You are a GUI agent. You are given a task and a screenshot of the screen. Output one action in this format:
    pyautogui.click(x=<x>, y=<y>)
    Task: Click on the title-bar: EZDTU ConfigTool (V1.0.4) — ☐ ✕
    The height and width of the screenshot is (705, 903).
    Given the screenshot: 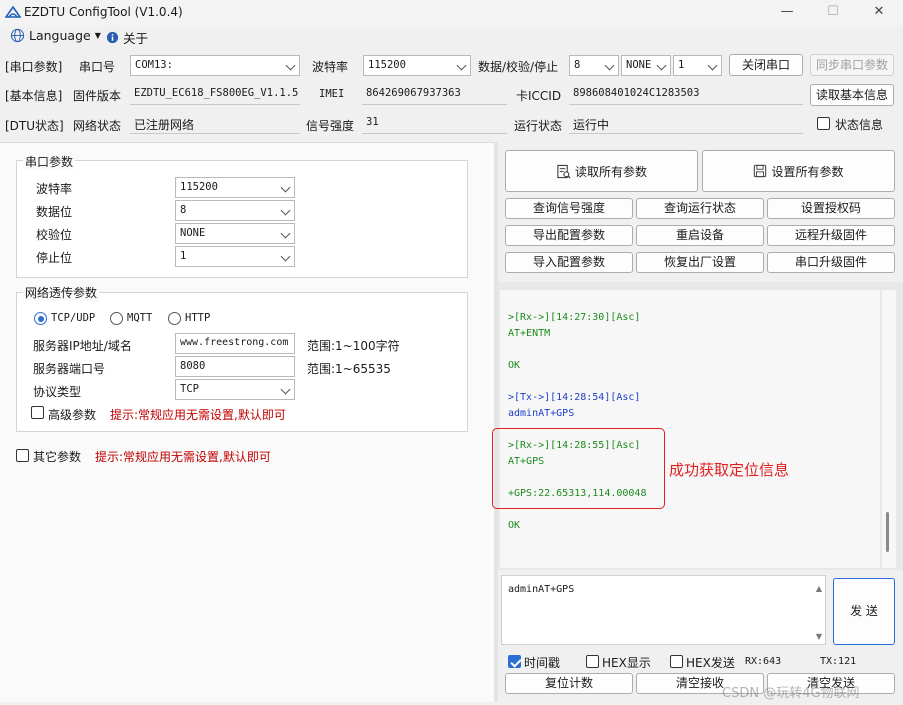 What is the action you would take?
    pyautogui.click(x=451, y=13)
    